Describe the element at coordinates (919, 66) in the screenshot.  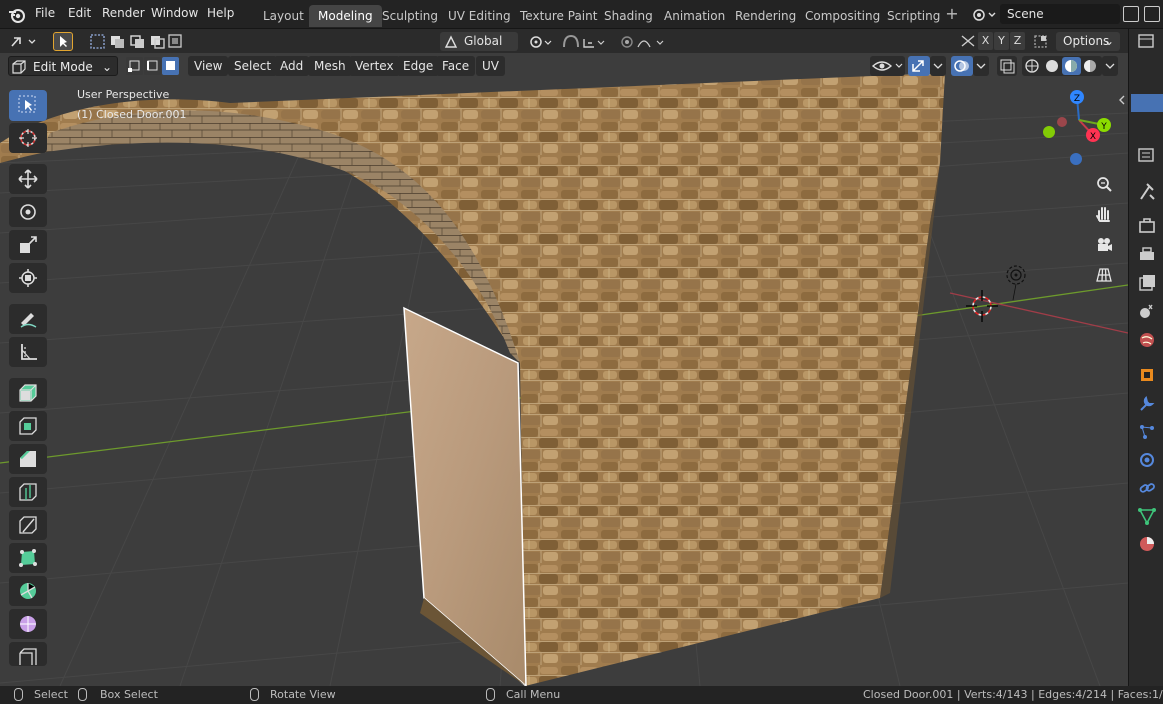
I see `gizmo-toggle-button` at that location.